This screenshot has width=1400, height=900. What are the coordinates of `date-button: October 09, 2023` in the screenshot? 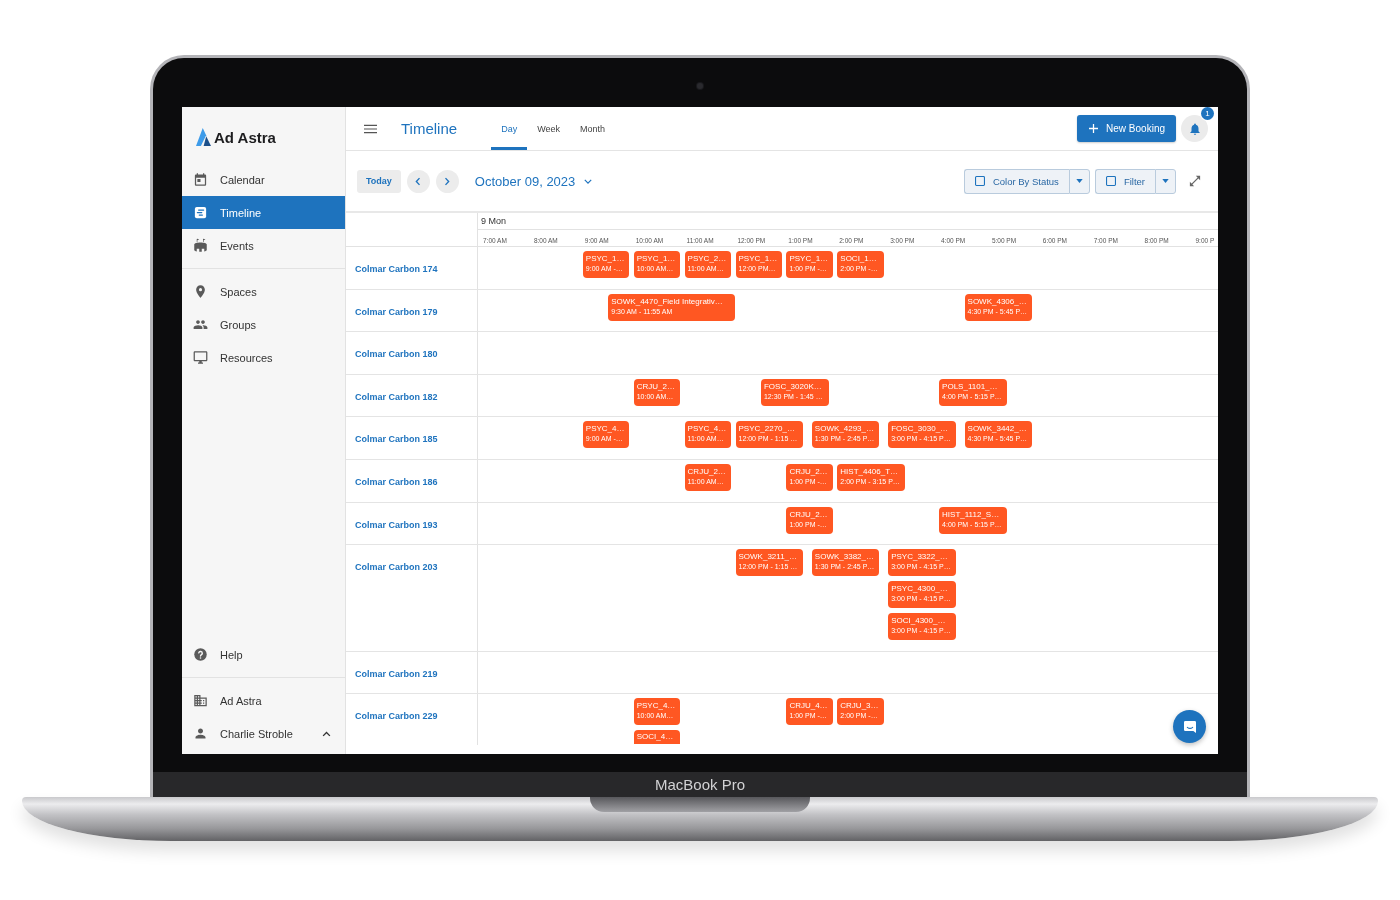 It's located at (533, 181).